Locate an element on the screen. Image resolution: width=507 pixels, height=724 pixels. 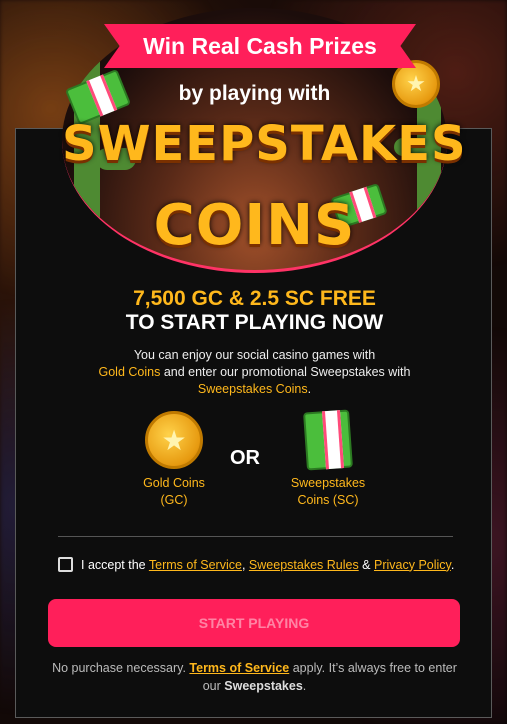
terms-of-service-link: Terms of Service is located at coordinates (195, 565).